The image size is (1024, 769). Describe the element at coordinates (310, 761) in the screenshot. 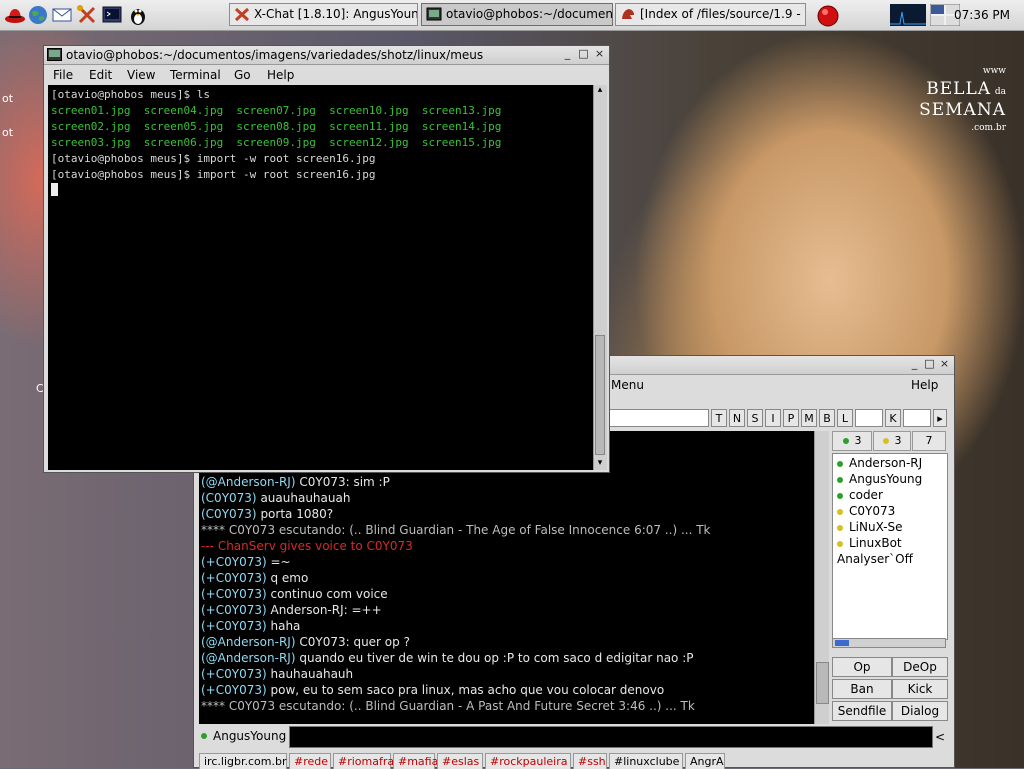

I see `channel-tab: #rede` at that location.